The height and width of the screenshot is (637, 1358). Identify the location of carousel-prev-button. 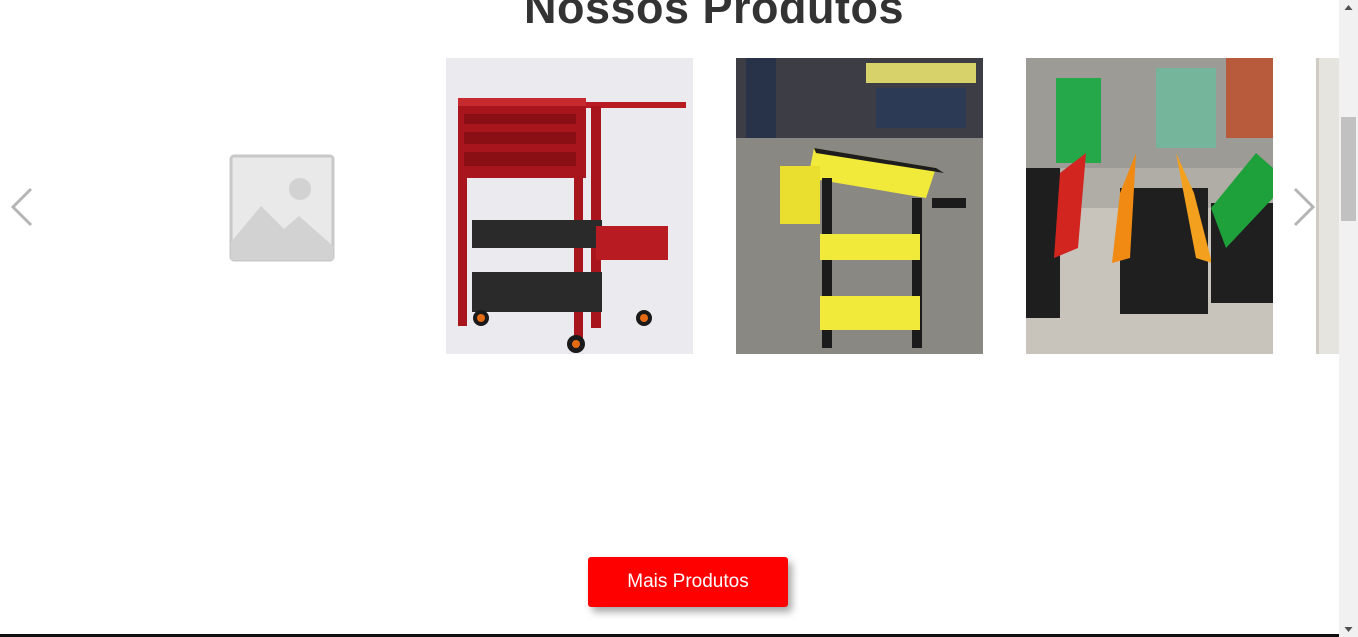
(21, 208).